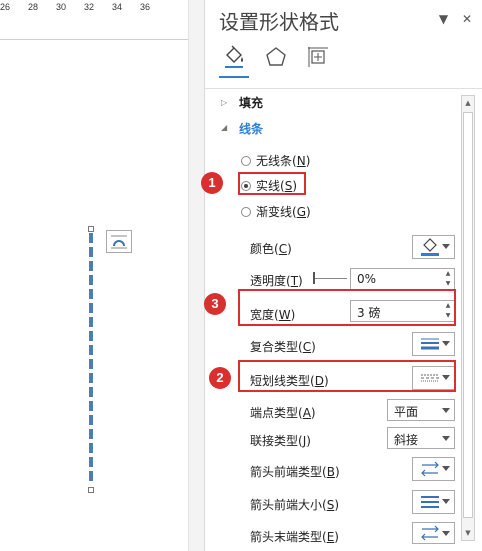 The height and width of the screenshot is (551, 482). What do you see at coordinates (91, 490) in the screenshot?
I see `resize-handle-bottom` at bounding box center [91, 490].